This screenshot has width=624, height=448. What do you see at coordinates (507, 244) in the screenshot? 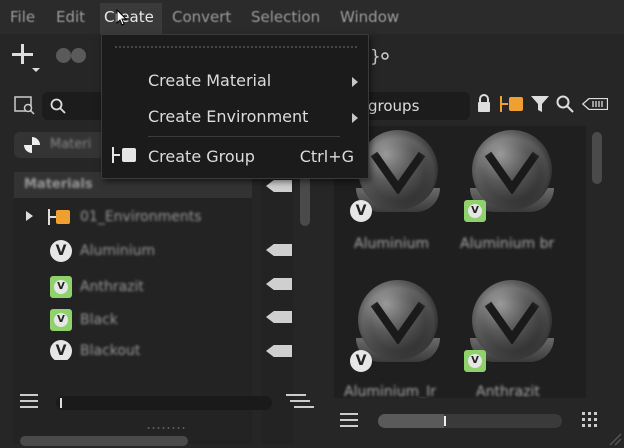
I see `thumbnail-label: Aluminium br` at bounding box center [507, 244].